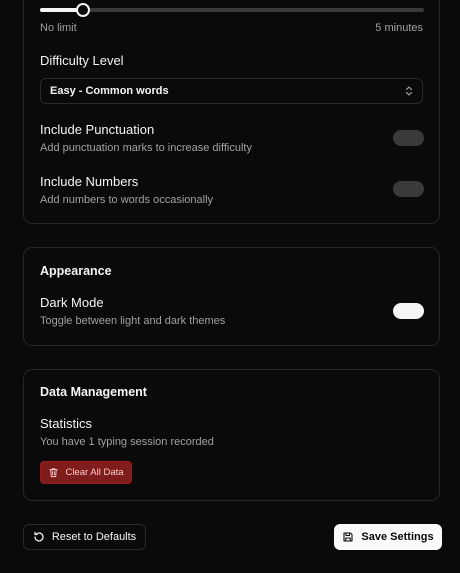 The width and height of the screenshot is (460, 573). I want to click on numbers-description: Add numbers to words occasionally, so click(127, 200).